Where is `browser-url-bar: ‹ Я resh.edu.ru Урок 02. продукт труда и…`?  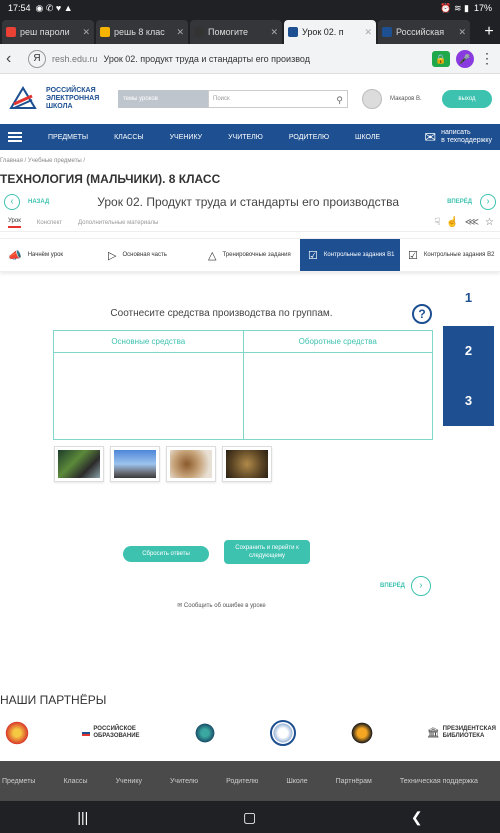 browser-url-bar: ‹ Я resh.edu.ru Урок 02. продукт труда и… is located at coordinates (250, 59).